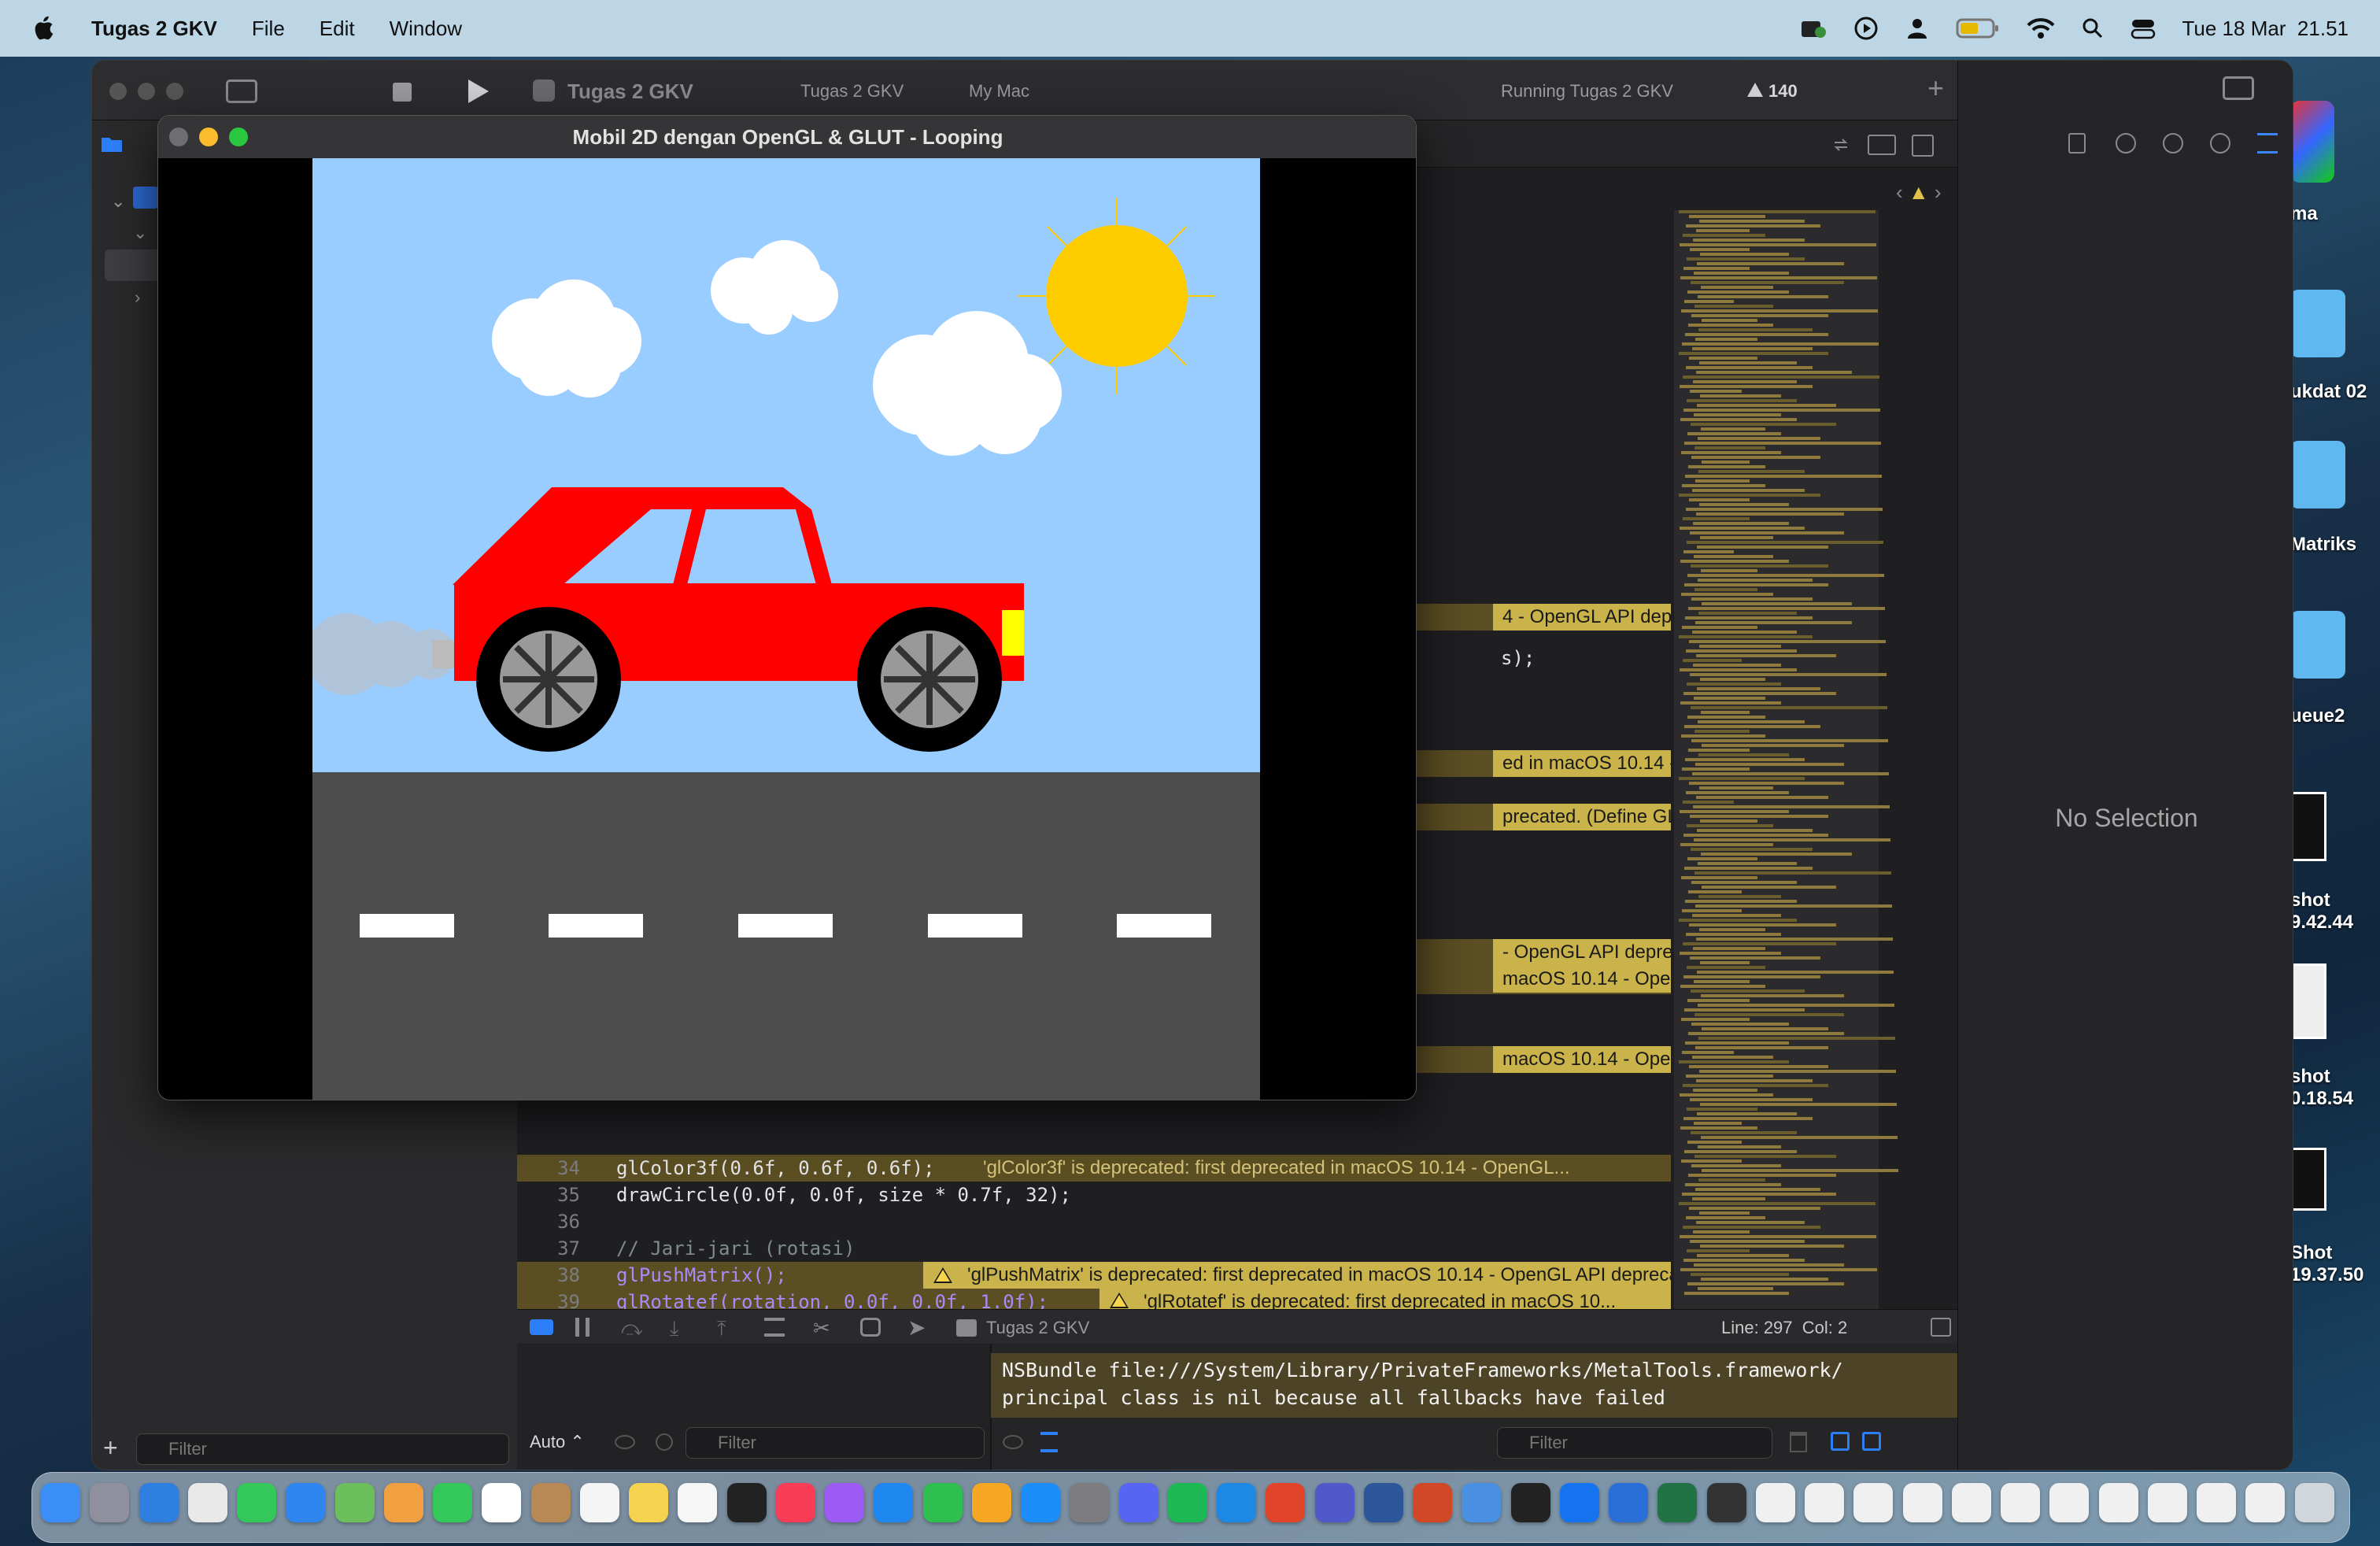  Describe the element at coordinates (118, 91) in the screenshot. I see `close-window-dot` at that location.